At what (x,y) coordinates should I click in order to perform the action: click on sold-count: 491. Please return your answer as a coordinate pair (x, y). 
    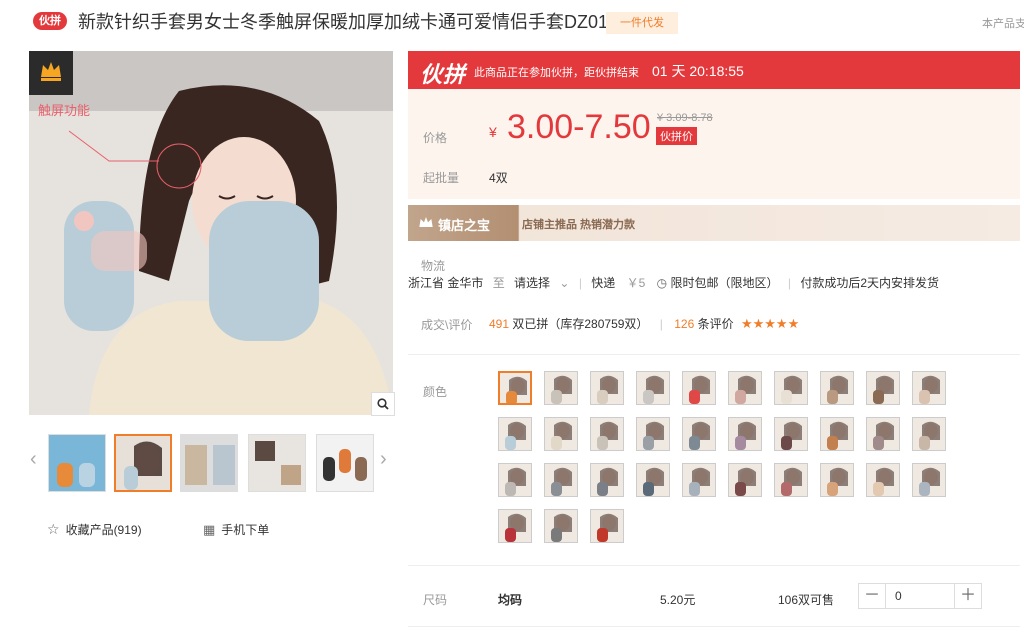
    Looking at the image, I should click on (499, 324).